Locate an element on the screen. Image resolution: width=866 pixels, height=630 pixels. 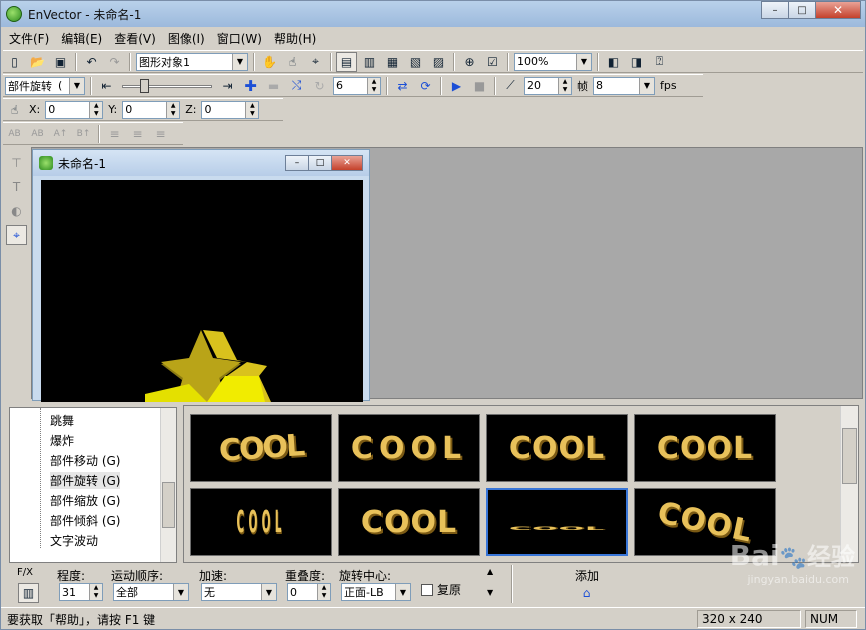
object-select: 图形对象1 ▼ is located at coordinates (192, 61).